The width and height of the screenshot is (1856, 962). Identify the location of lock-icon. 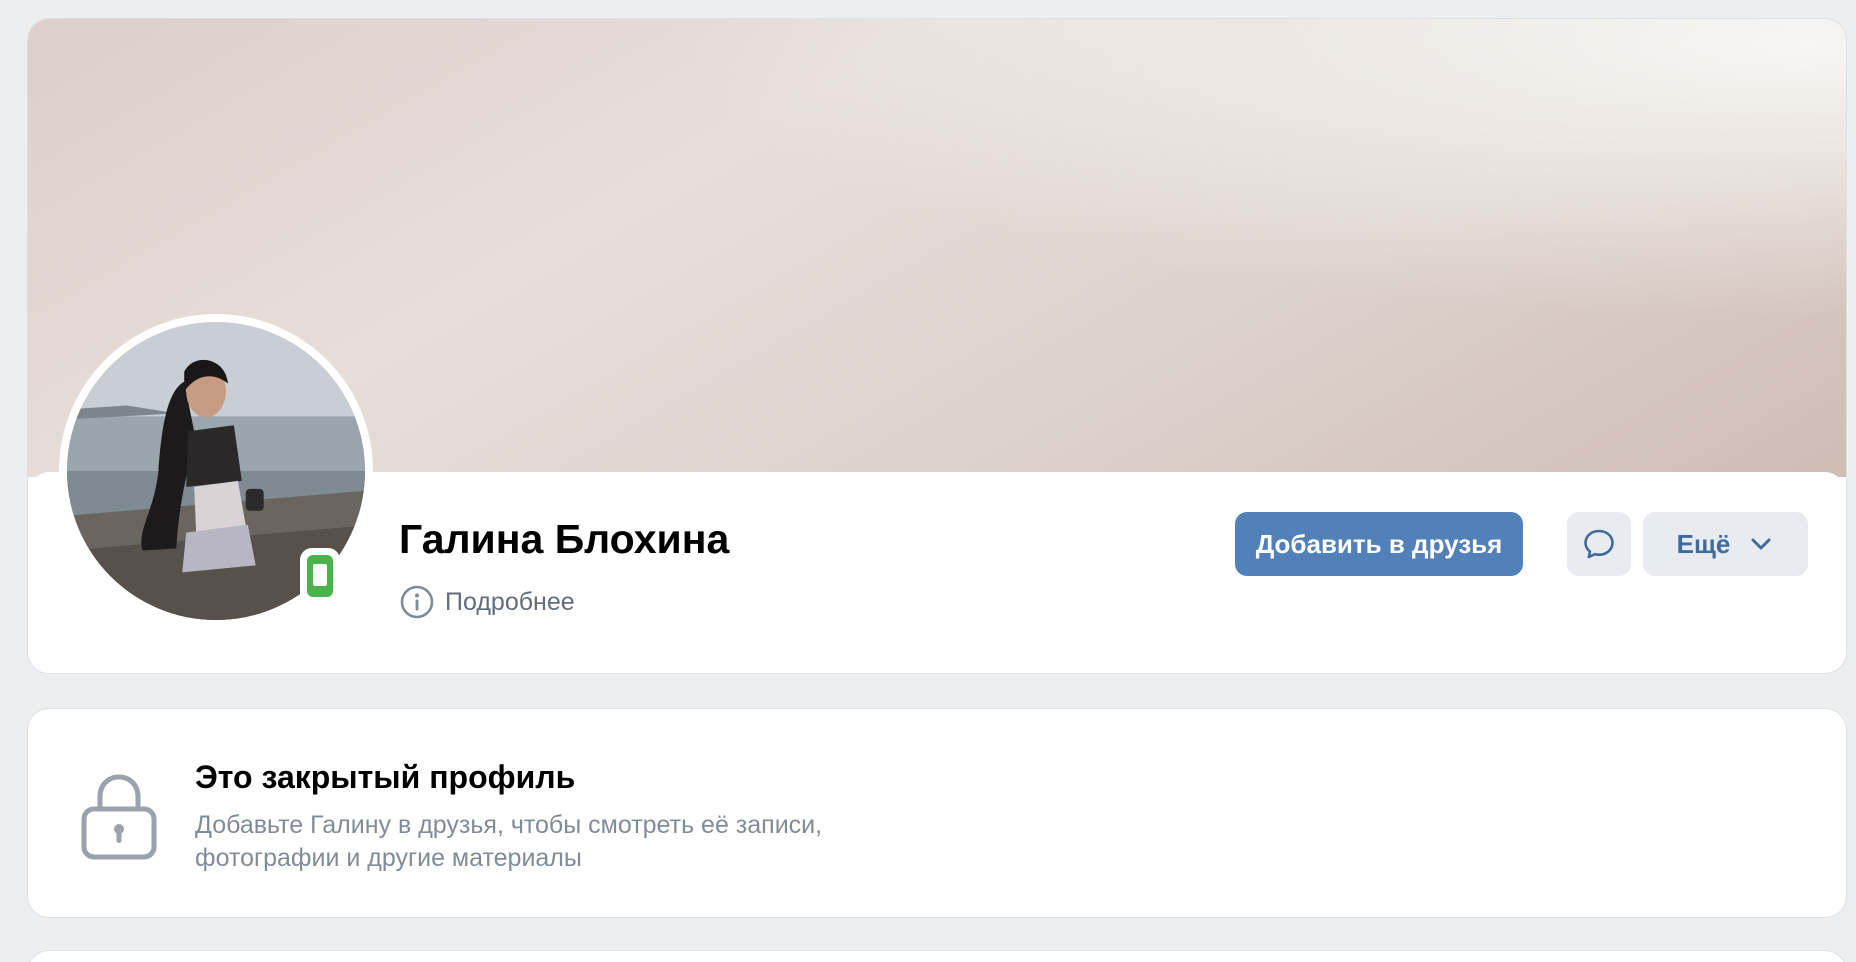
(119, 817).